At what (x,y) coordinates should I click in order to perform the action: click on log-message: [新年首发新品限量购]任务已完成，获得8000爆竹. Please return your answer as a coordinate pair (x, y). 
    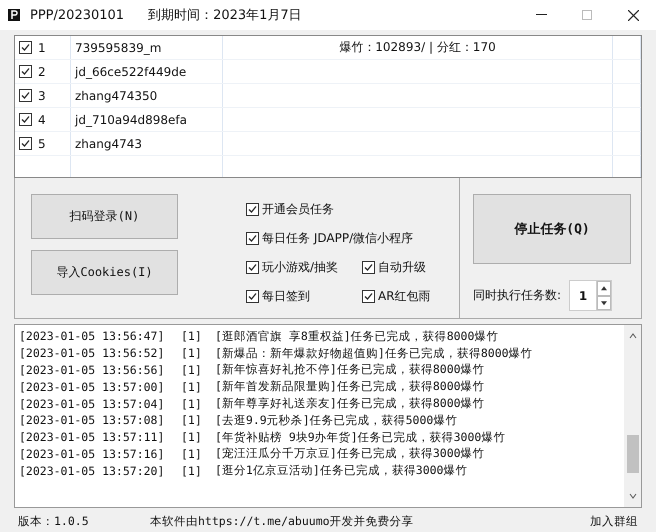
    Looking at the image, I should click on (350, 386).